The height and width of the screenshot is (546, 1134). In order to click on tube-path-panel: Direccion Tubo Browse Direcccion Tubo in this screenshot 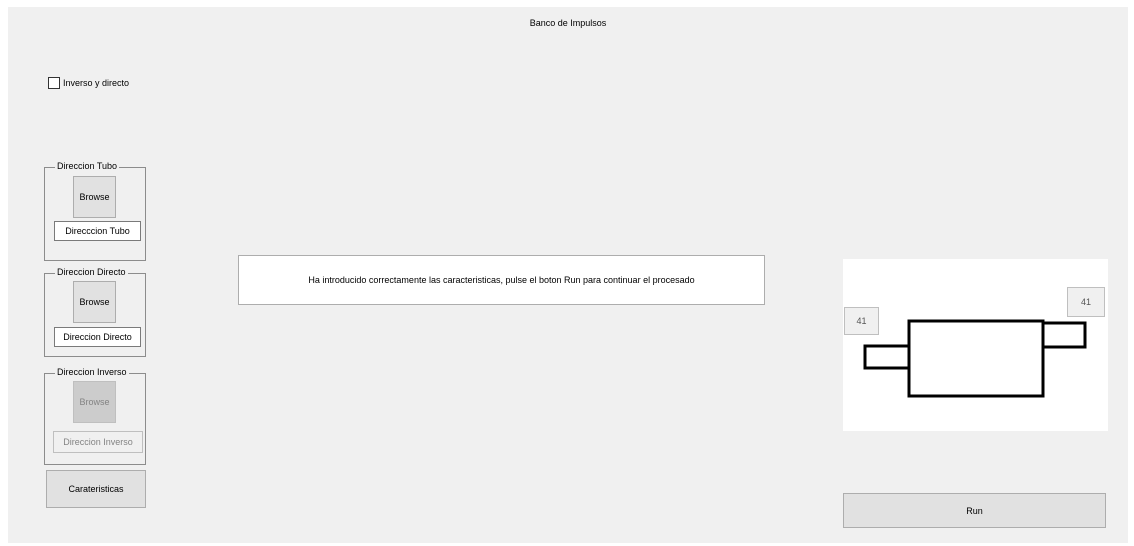, I will do `click(95, 211)`.